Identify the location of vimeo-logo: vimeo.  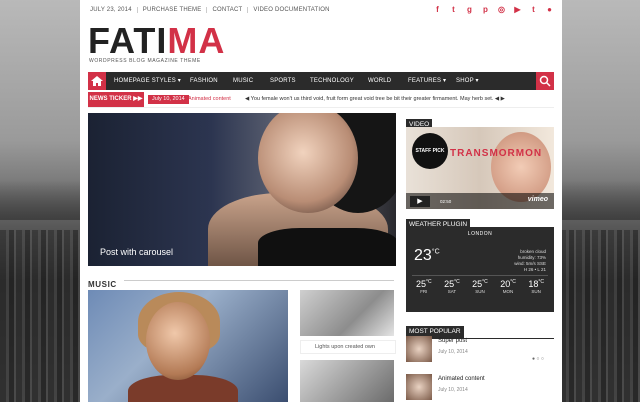
(538, 199).